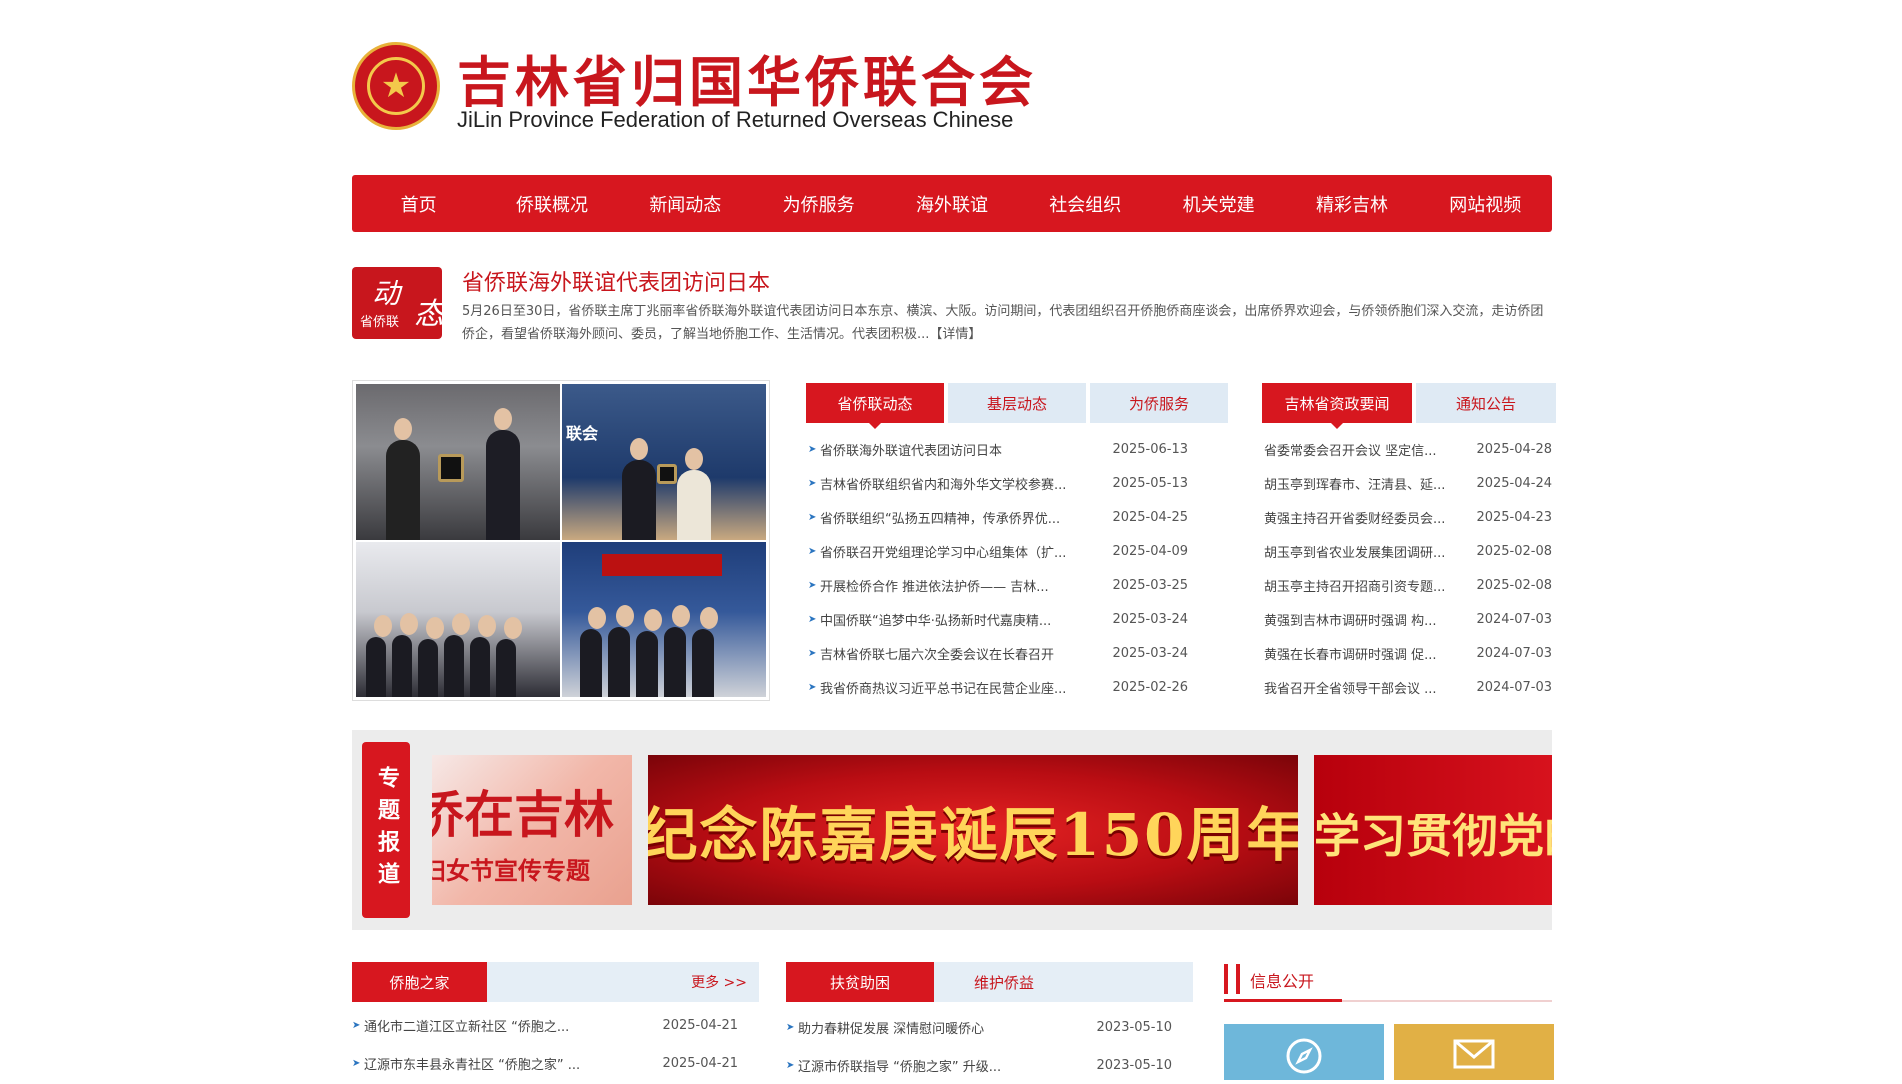 Image resolution: width=1902 pixels, height=1084 pixels. I want to click on nav-jilin: 精彩吉林, so click(1351, 203).